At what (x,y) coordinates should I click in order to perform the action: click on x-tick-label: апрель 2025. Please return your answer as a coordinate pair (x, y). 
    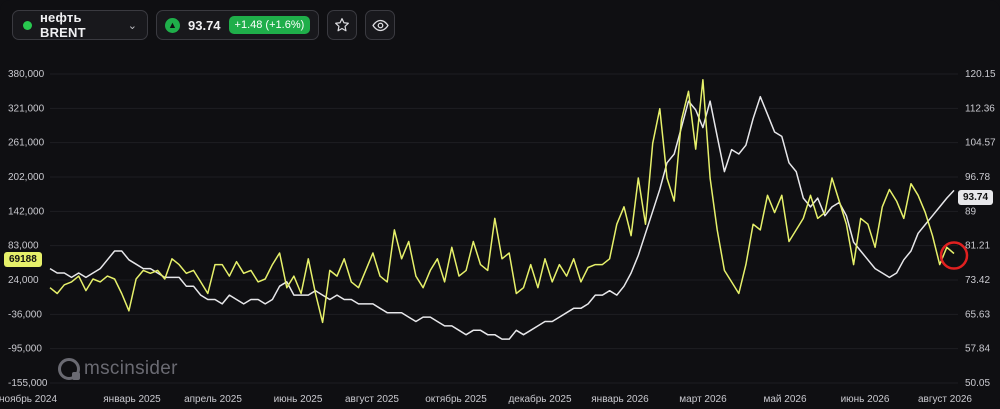
    Looking at the image, I should click on (213, 399).